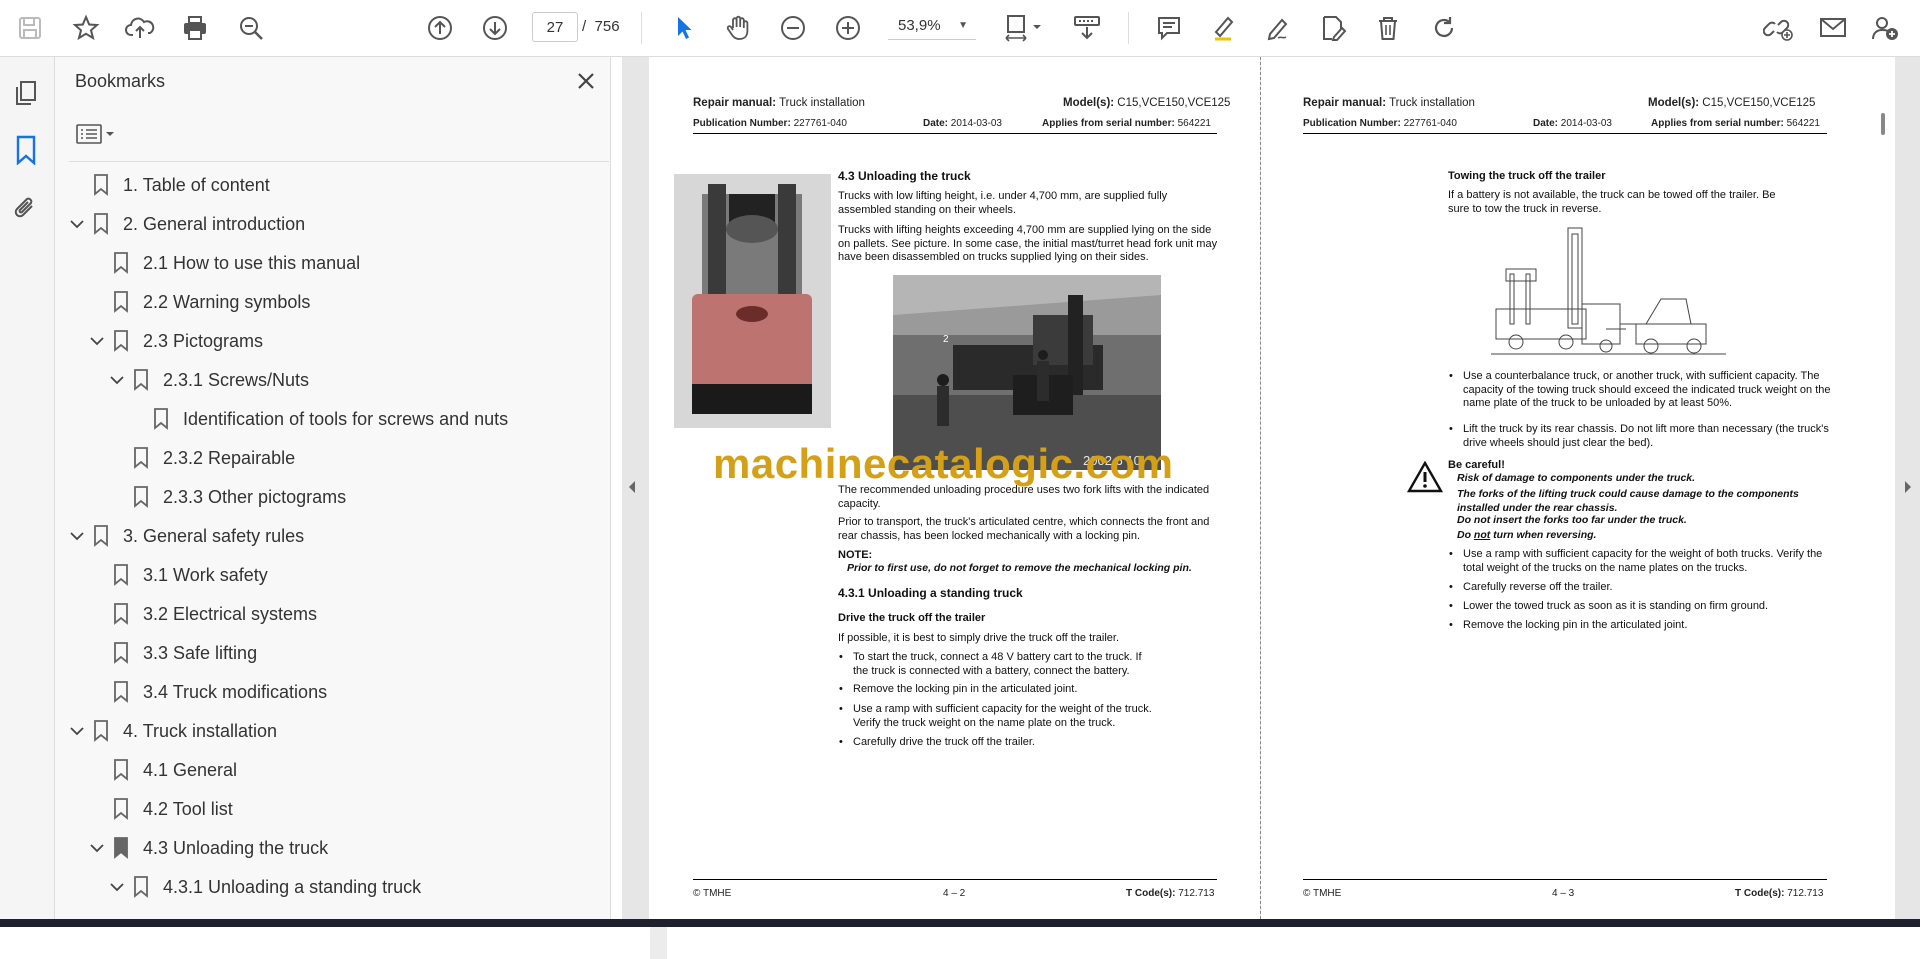 This screenshot has height=959, width=1920. What do you see at coordinates (684, 28) in the screenshot?
I see `select-cursor-icon` at bounding box center [684, 28].